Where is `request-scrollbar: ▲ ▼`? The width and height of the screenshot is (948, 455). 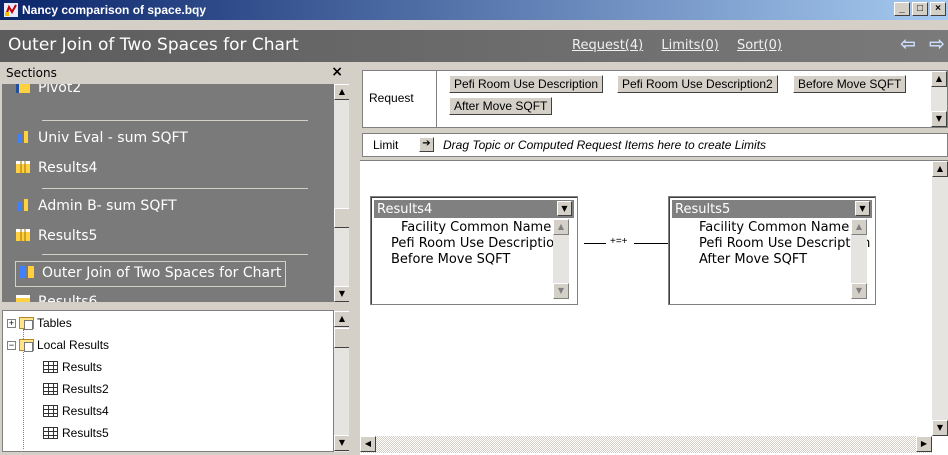 request-scrollbar: ▲ ▼ is located at coordinates (939, 99).